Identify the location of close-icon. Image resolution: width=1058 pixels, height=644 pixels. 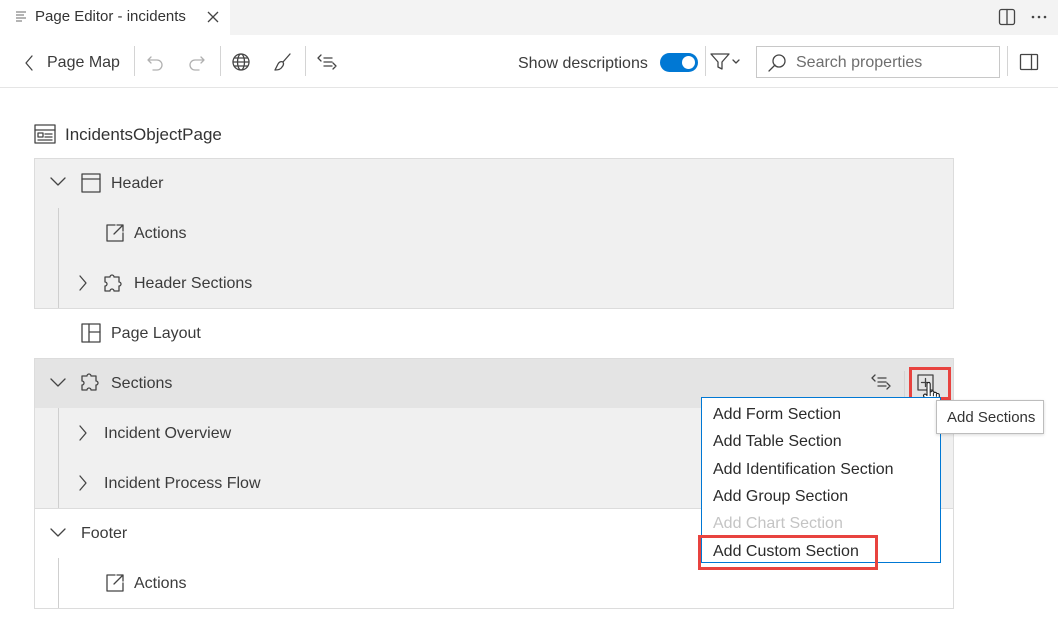
(213, 17).